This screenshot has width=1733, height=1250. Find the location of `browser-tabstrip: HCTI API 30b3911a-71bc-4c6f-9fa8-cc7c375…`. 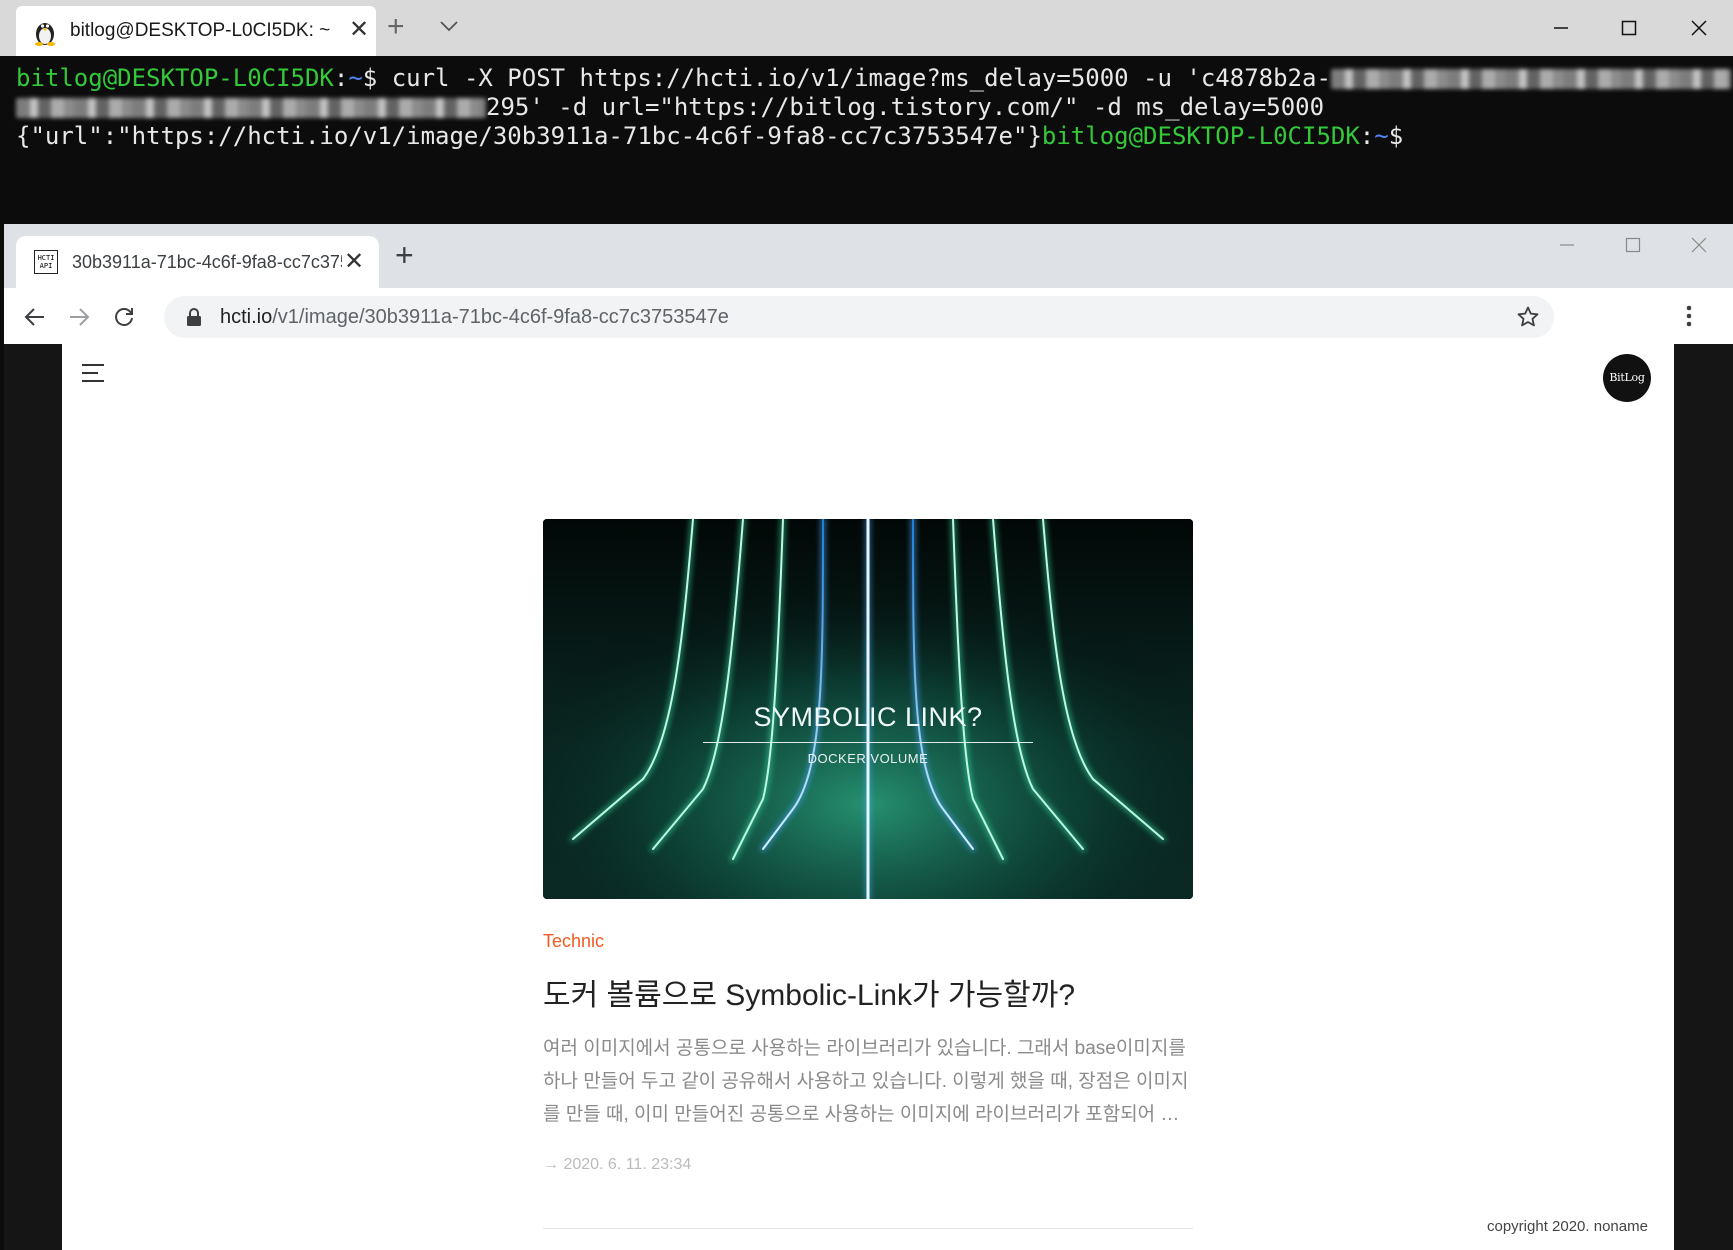

browser-tabstrip: HCTI API 30b3911a-71bc-4c6f-9fa8-cc7c375… is located at coordinates (868, 256).